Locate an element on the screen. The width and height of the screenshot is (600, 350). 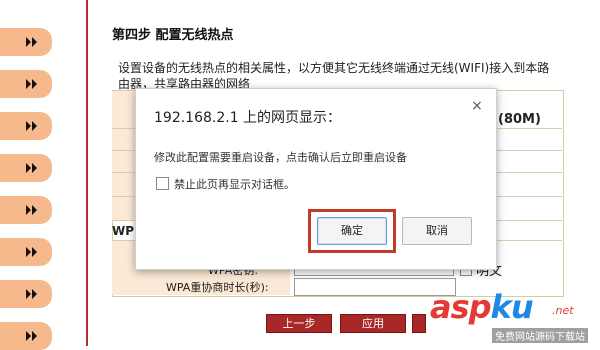
apply-button: 应用 is located at coordinates (373, 323).